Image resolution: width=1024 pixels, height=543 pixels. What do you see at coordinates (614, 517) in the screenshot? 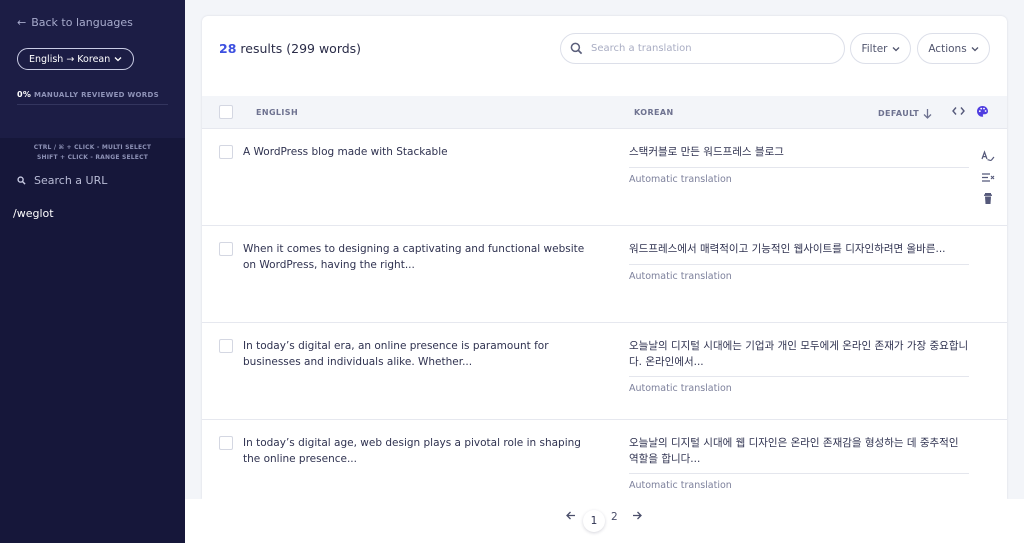
I see `page-button-2: 2` at bounding box center [614, 517].